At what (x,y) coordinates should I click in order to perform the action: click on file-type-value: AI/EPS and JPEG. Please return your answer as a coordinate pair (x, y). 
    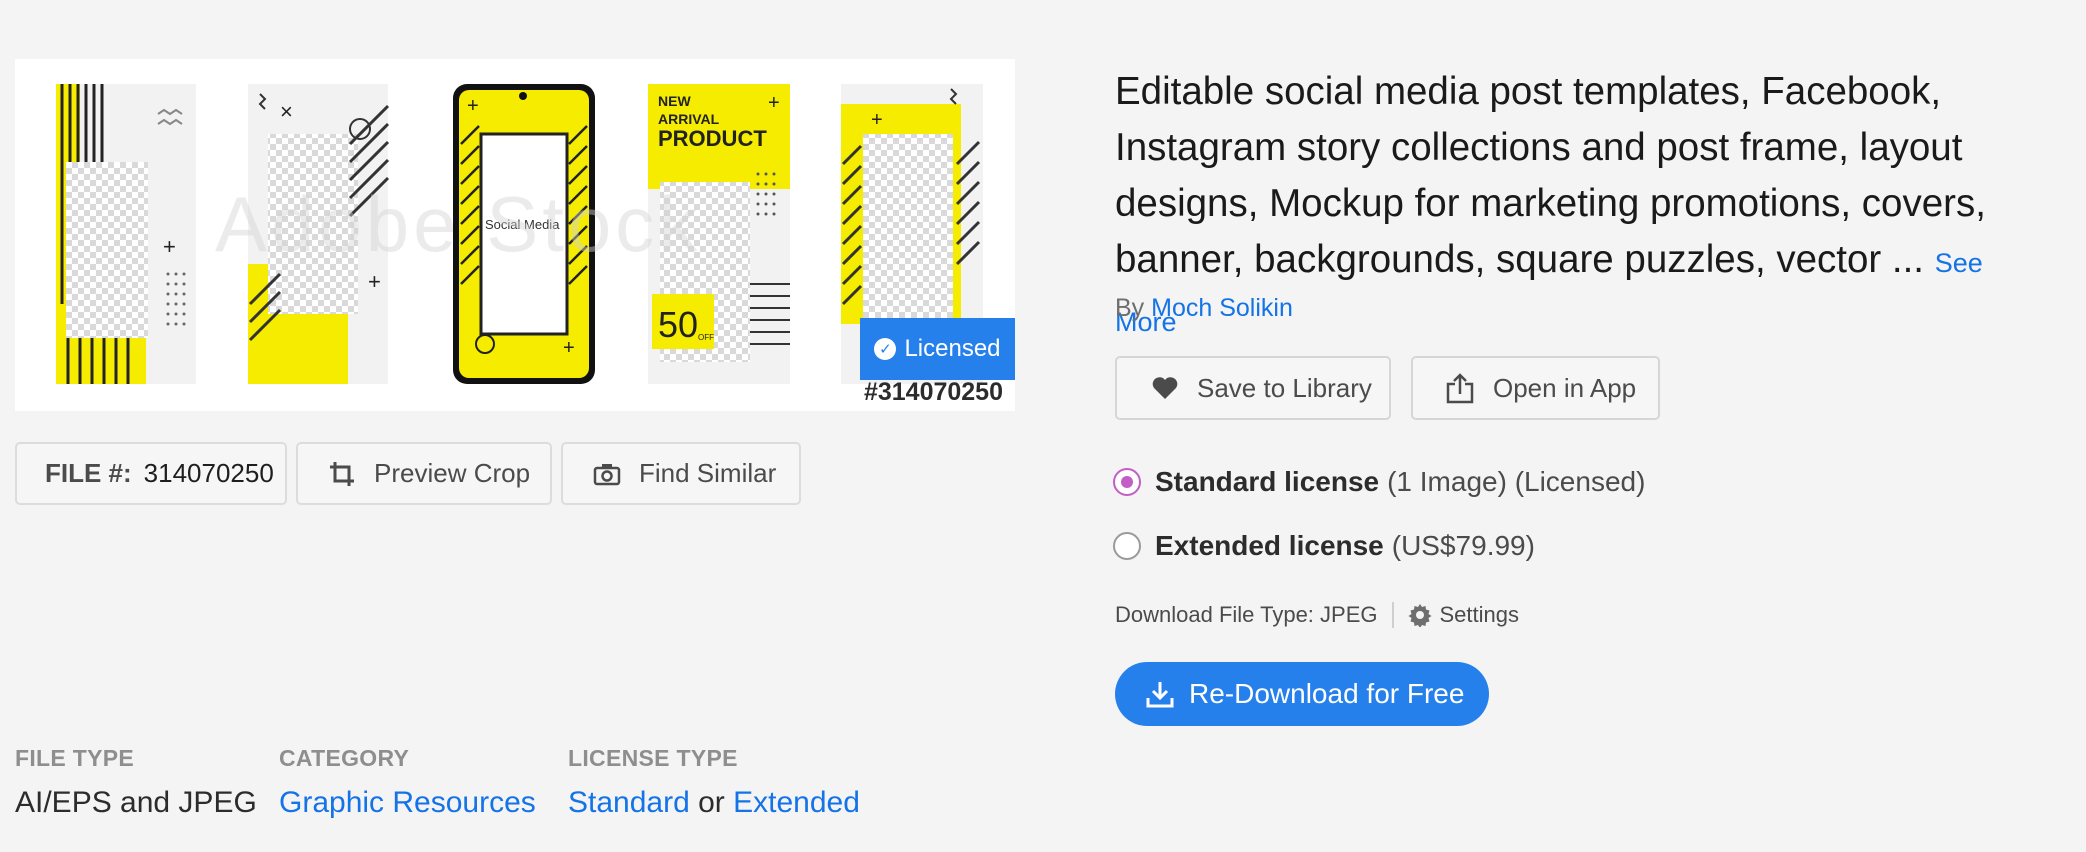
    Looking at the image, I should click on (136, 802).